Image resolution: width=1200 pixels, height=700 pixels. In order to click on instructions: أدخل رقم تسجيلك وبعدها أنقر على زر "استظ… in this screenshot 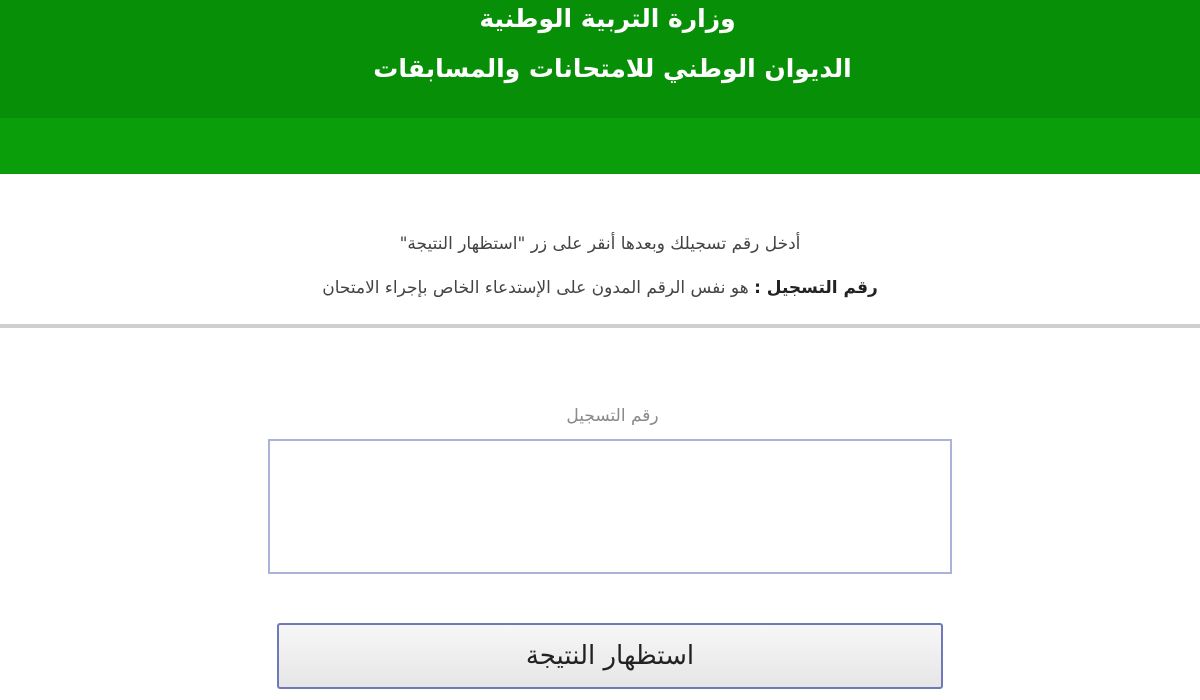, I will do `click(600, 266)`.